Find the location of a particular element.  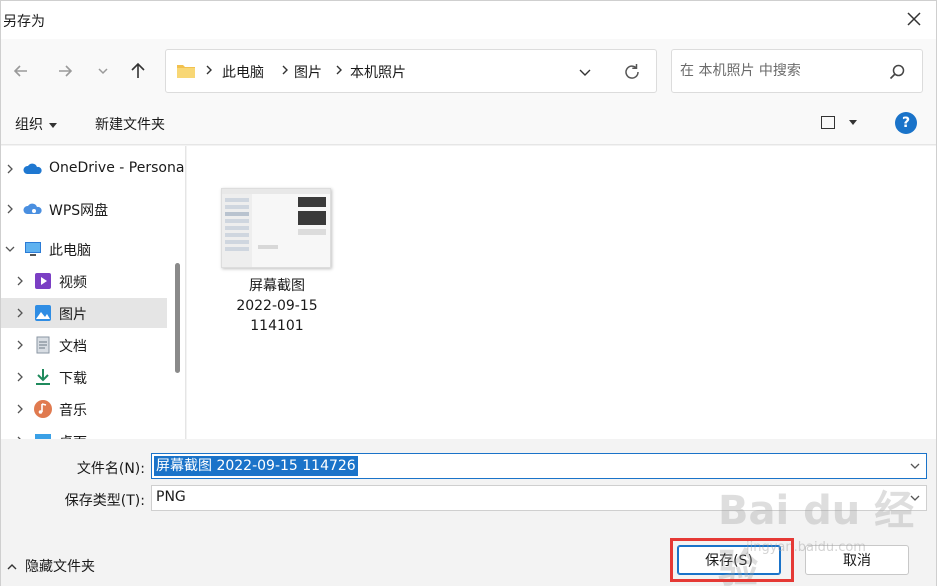

sidebar-item-label: 音乐 is located at coordinates (73, 411).